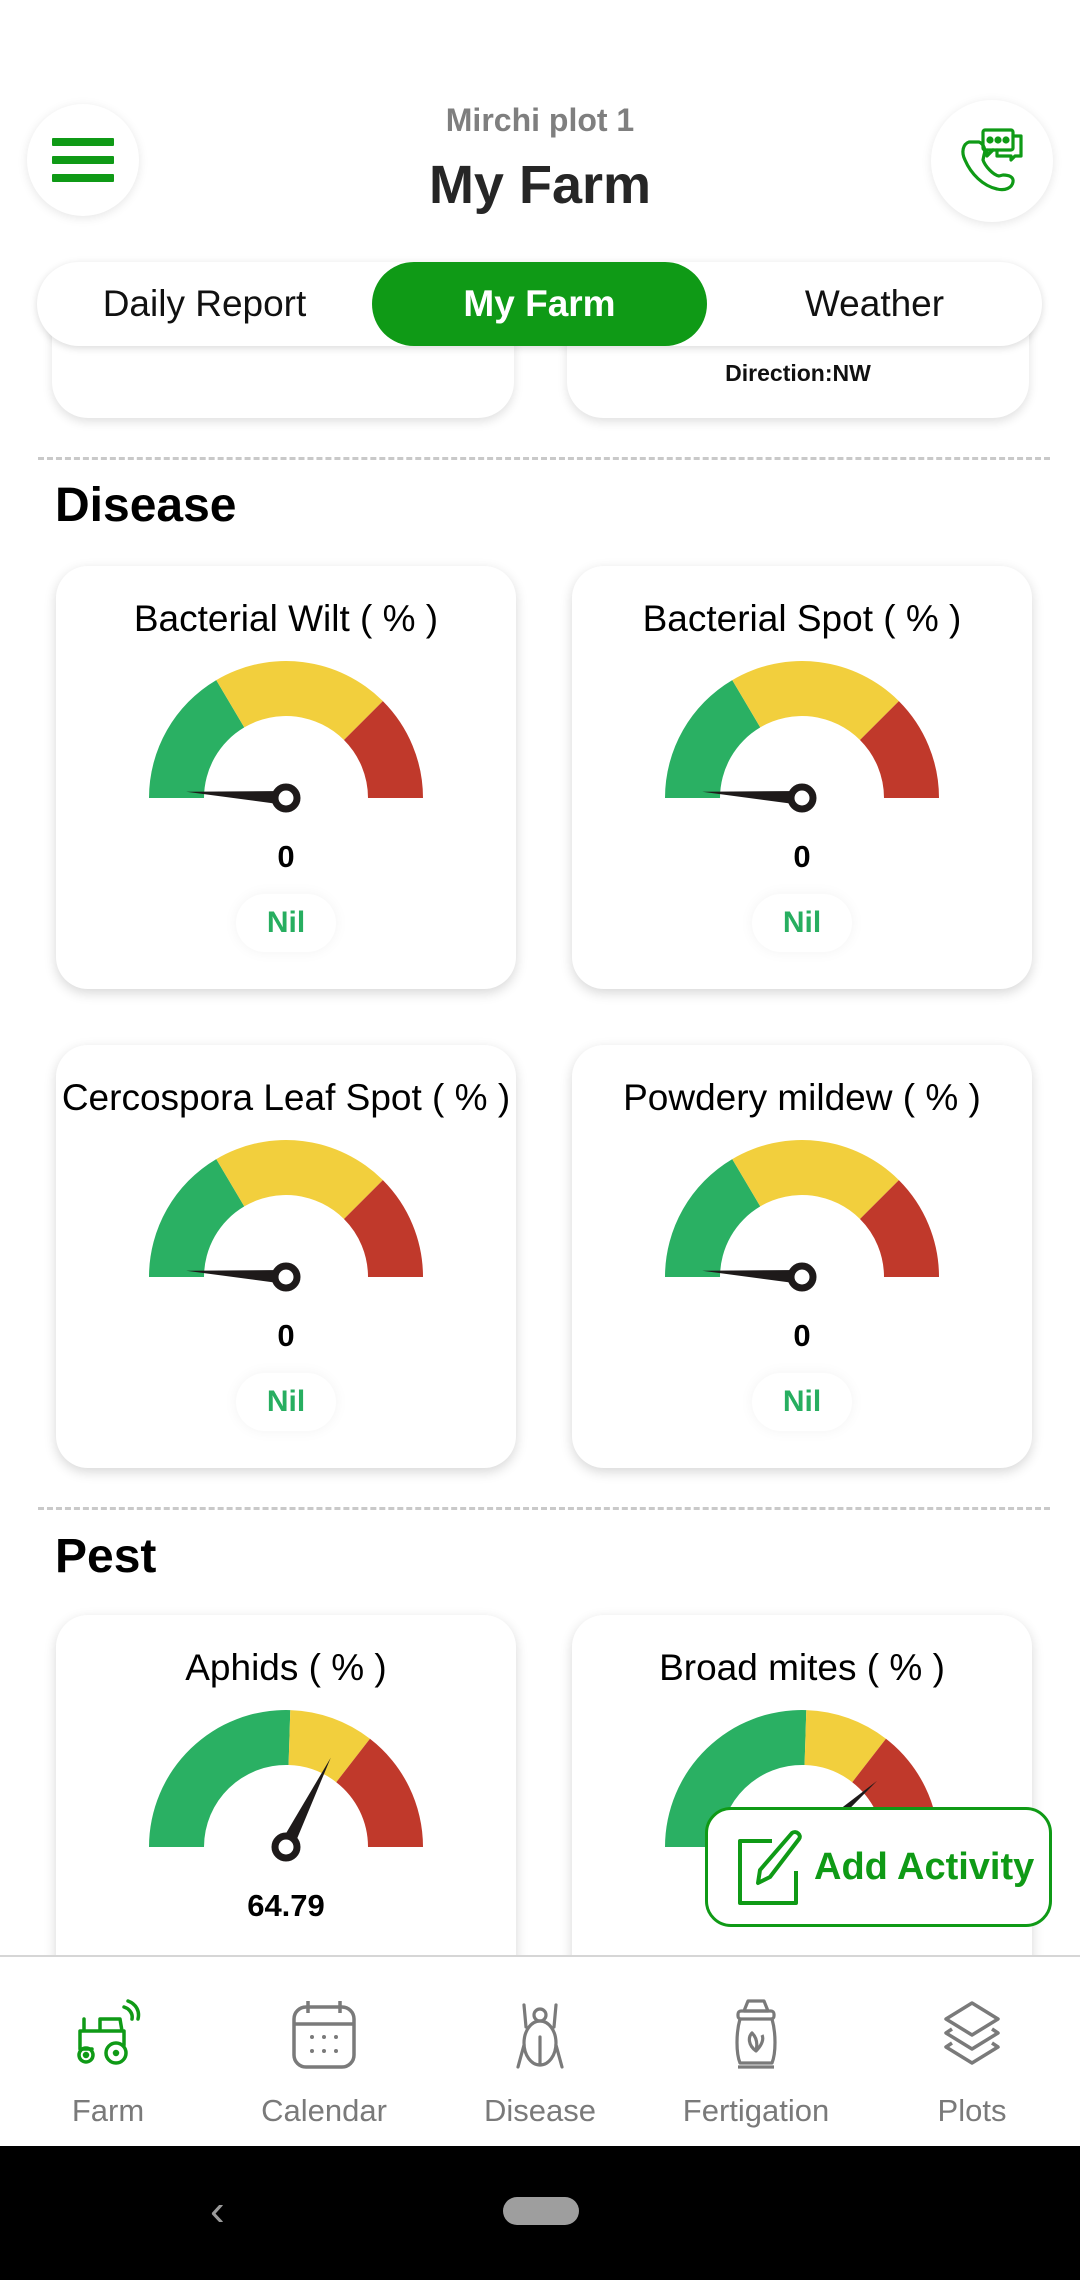 The height and width of the screenshot is (2280, 1080). Describe the element at coordinates (540, 2110) in the screenshot. I see `nav-label: Disease` at that location.